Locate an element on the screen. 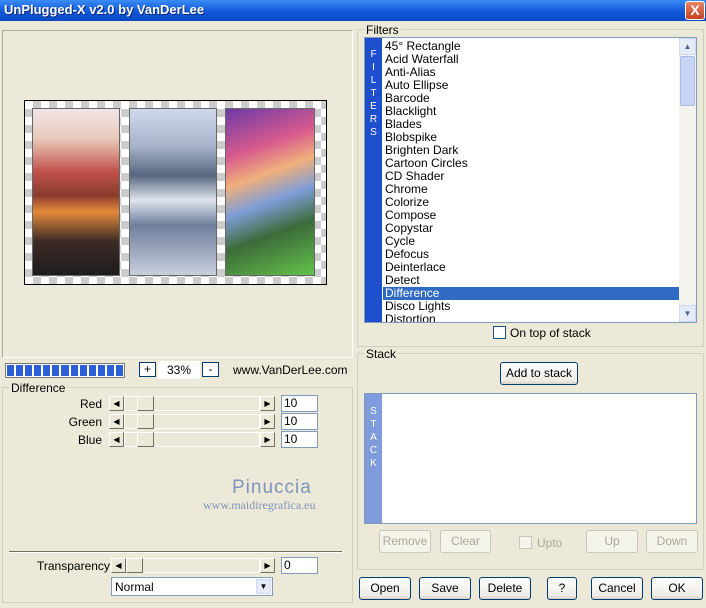 Image resolution: width=706 pixels, height=608 pixels. filters-group-label: Filters is located at coordinates (382, 30).